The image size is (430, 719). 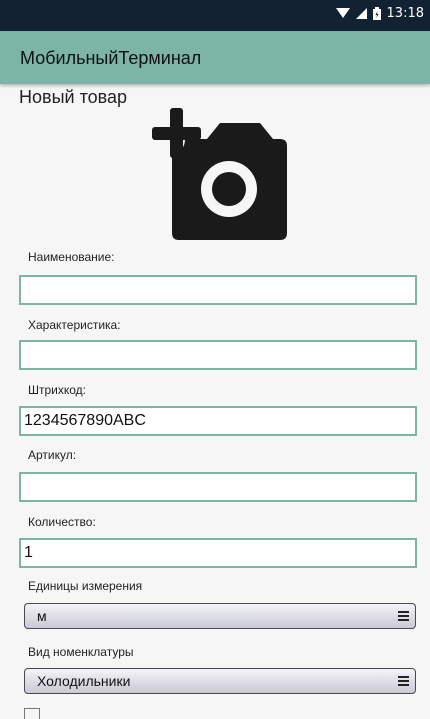 I want to click on status-icons: 13:18, so click(x=379, y=13).